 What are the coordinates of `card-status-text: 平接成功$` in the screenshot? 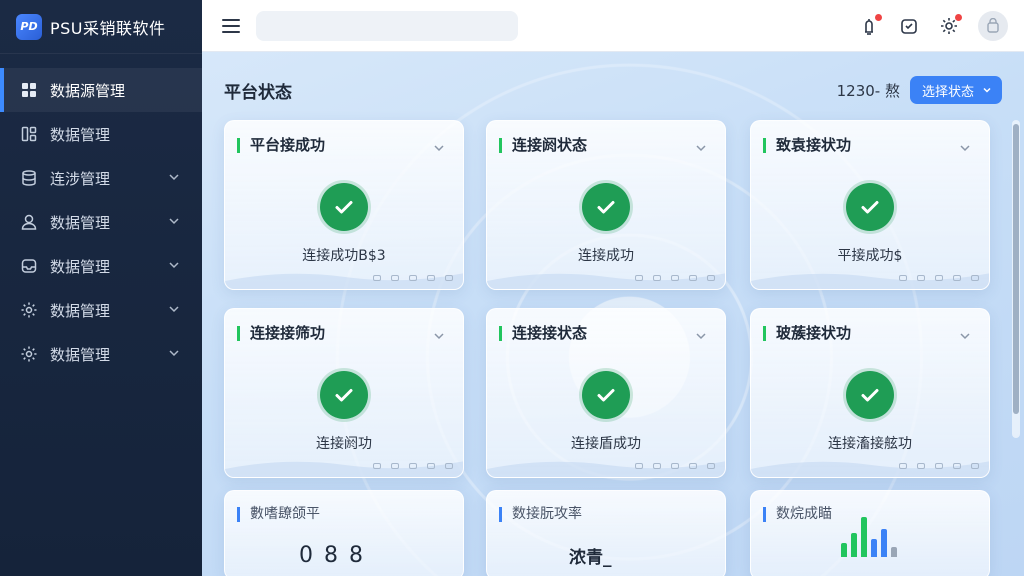 It's located at (870, 256).